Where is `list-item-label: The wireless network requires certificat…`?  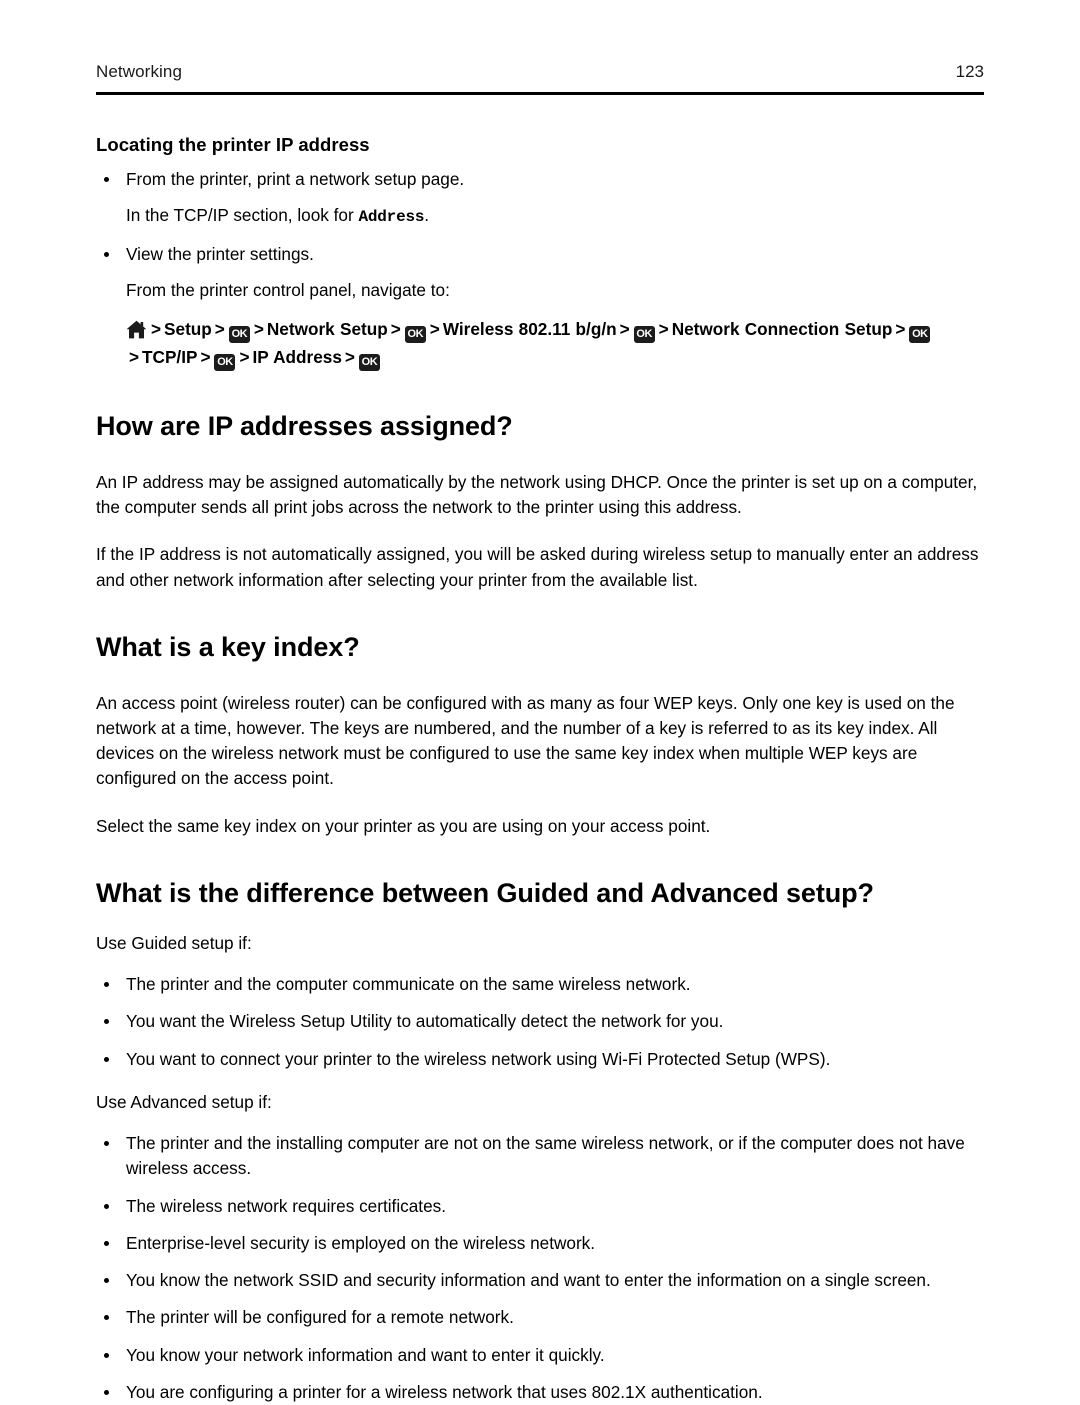 list-item-label: The wireless network requires certificat… is located at coordinates (286, 1205).